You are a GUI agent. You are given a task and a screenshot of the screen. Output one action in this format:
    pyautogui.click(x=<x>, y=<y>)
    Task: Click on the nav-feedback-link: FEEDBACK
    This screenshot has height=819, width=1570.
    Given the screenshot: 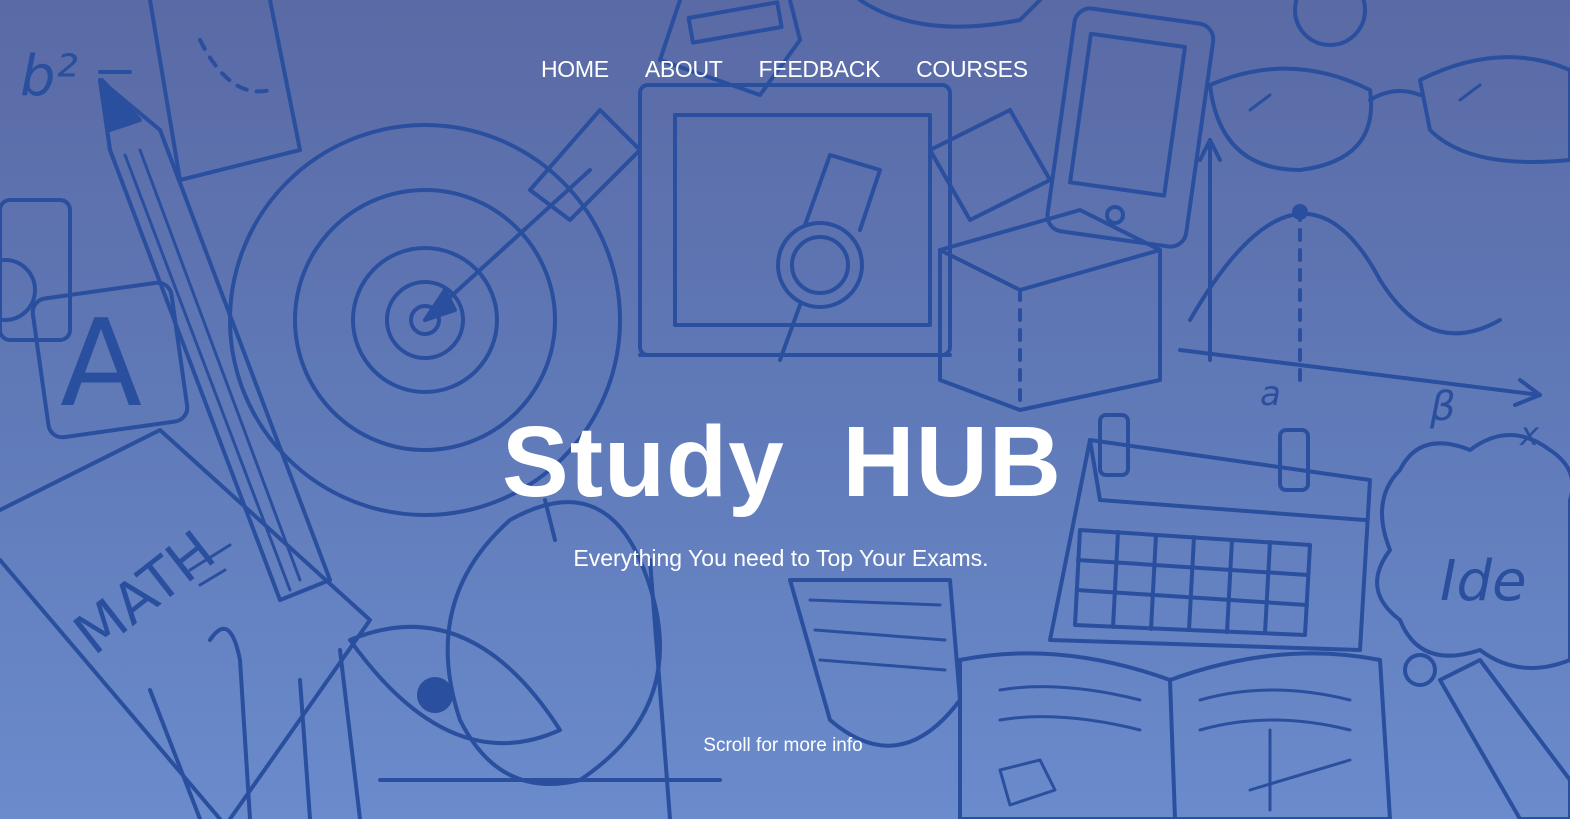 What is the action you would take?
    pyautogui.click(x=820, y=69)
    